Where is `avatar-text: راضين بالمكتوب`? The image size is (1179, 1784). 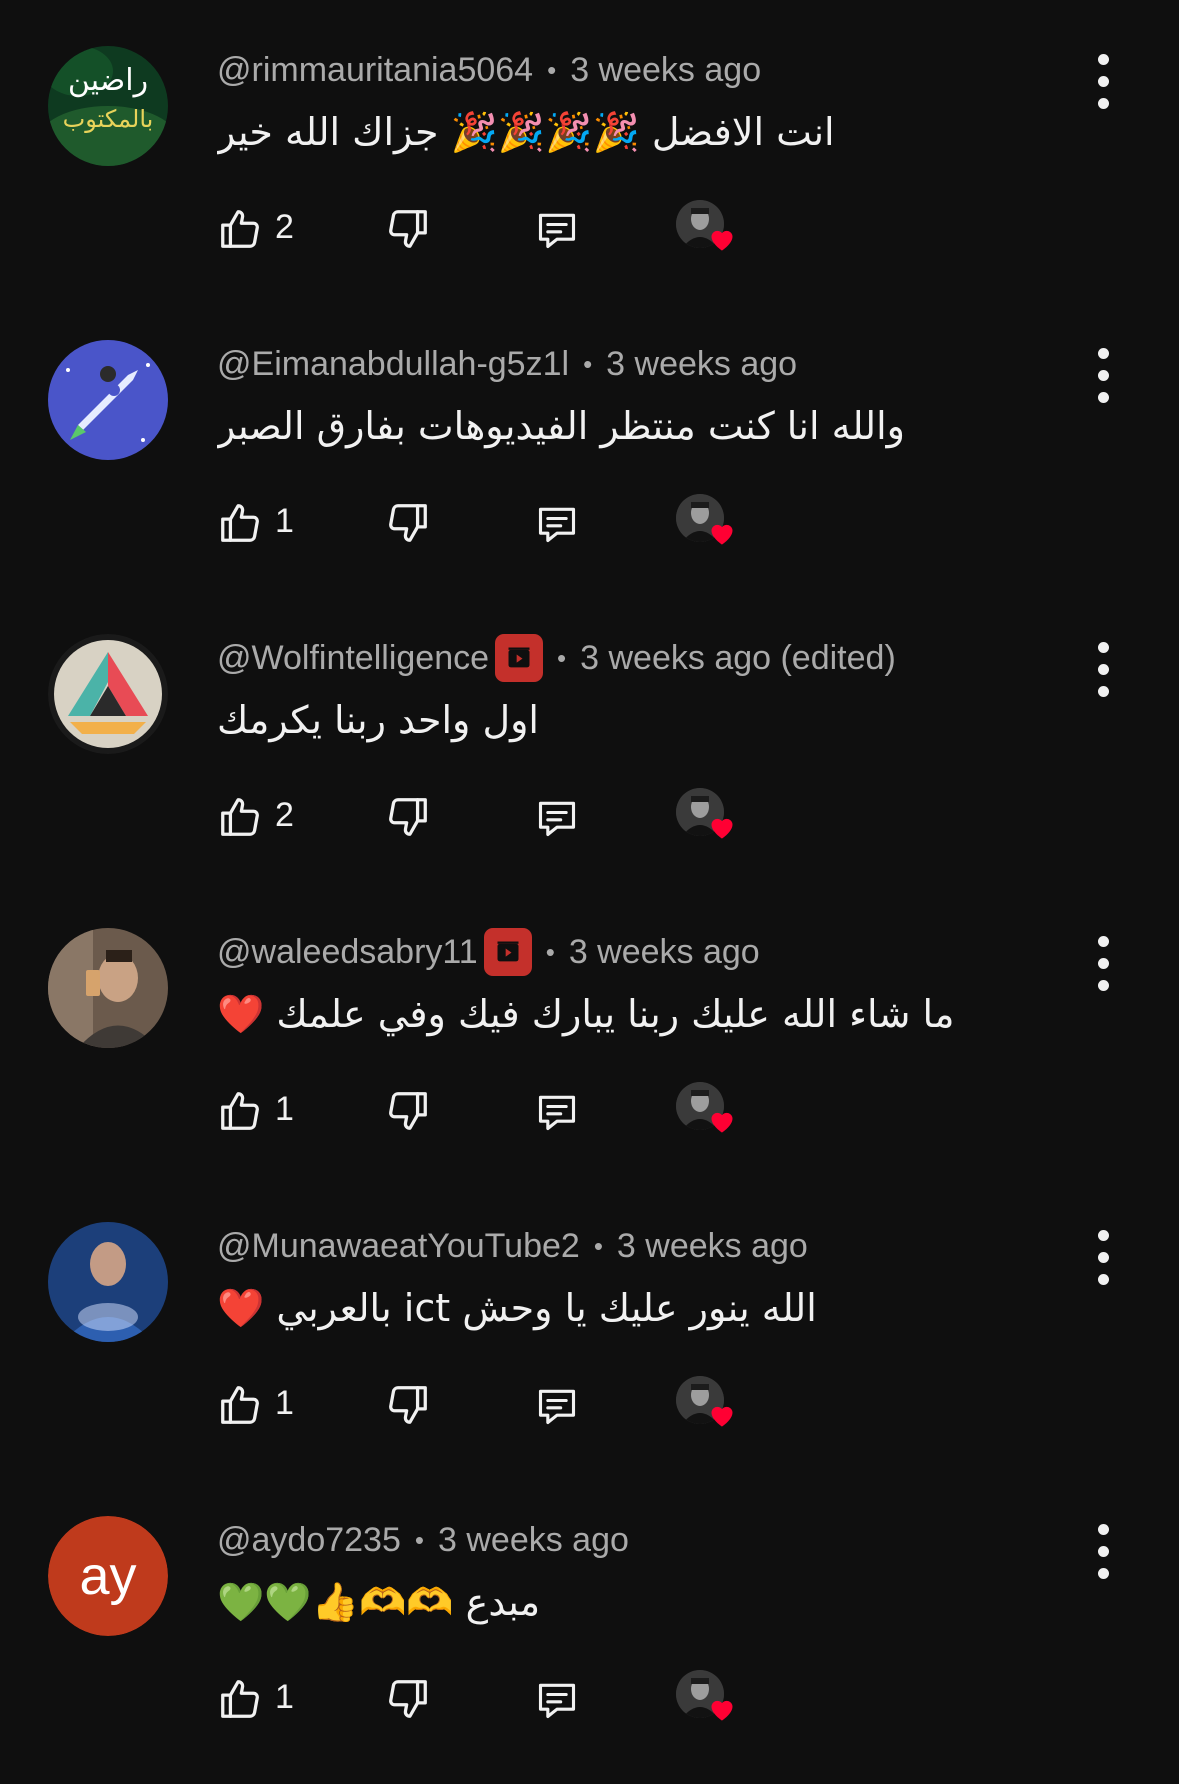
avatar-text: راضين بالمكتوب is located at coordinates (108, 100).